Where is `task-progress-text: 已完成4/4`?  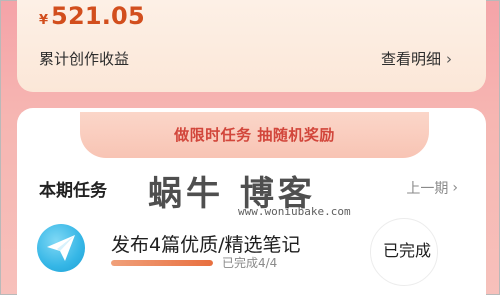 task-progress-text: 已完成4/4 is located at coordinates (250, 263).